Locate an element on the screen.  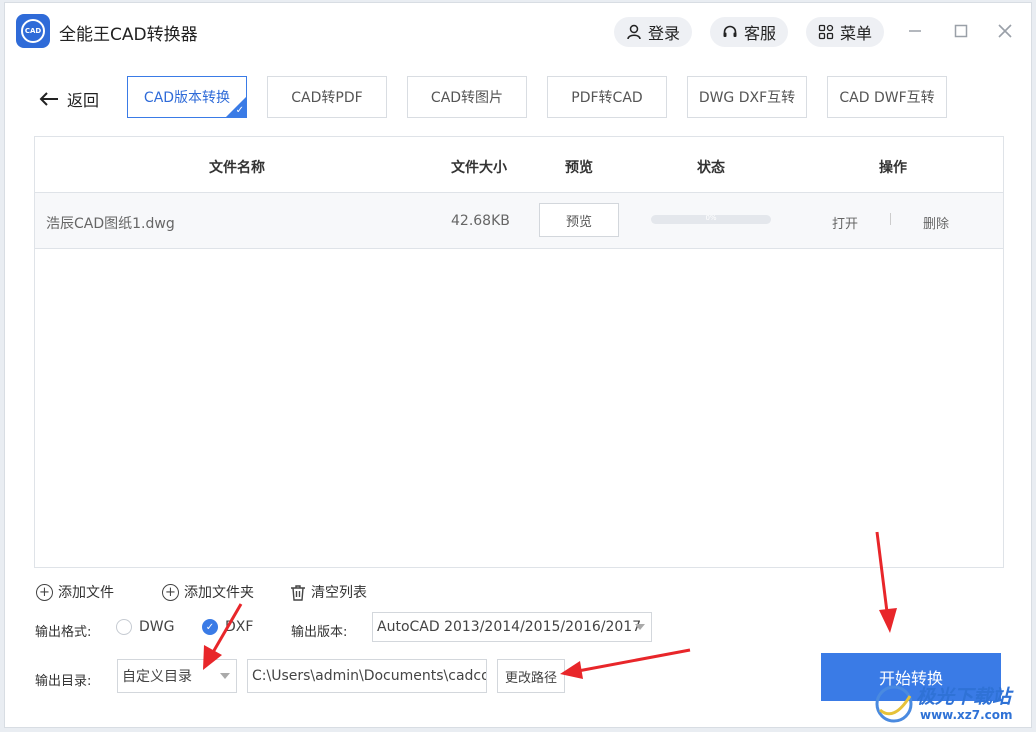
tab-label: CAD转图片 is located at coordinates (467, 98).